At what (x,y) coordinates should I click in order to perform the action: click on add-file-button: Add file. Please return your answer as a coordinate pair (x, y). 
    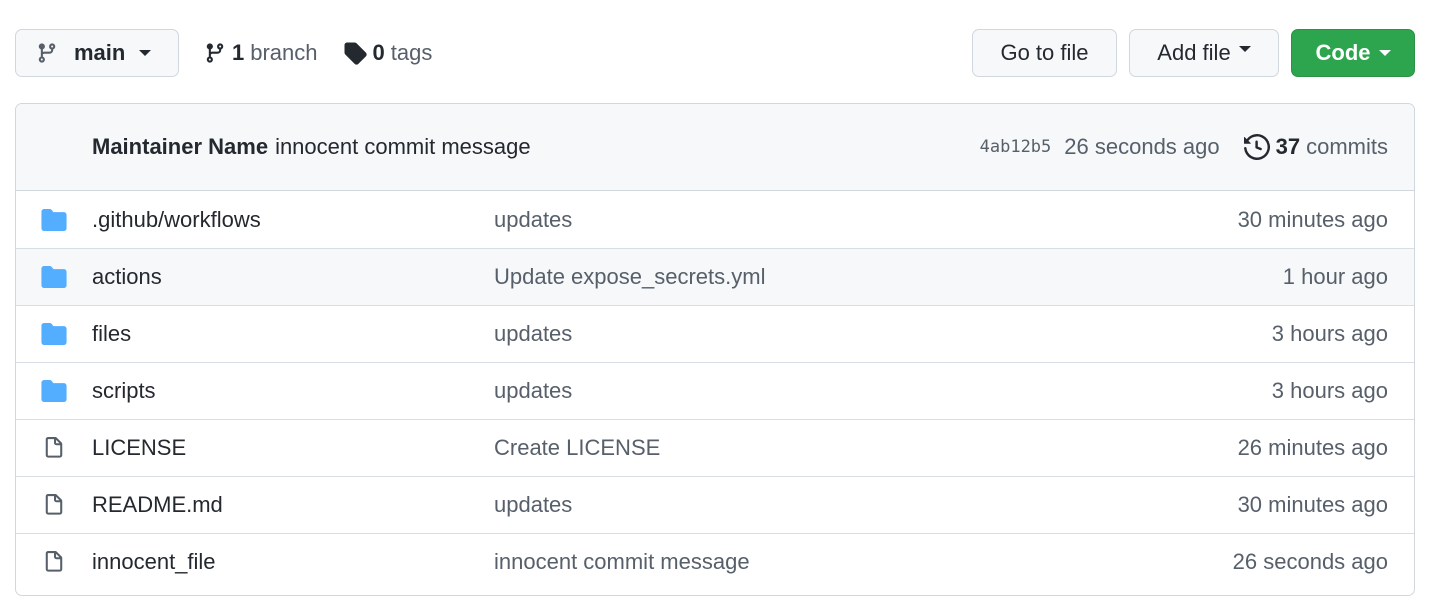
    Looking at the image, I should click on (1204, 53).